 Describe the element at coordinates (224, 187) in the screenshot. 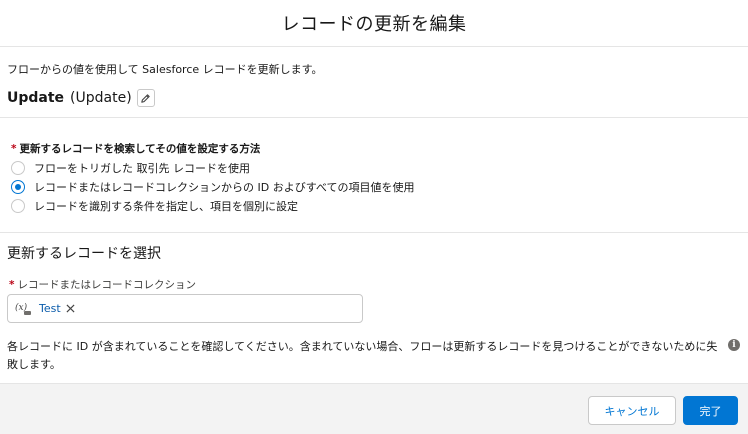

I see `radio-option-label: レコードまたはレコードコレクションからの ID およびすべての項目値を使用` at that location.